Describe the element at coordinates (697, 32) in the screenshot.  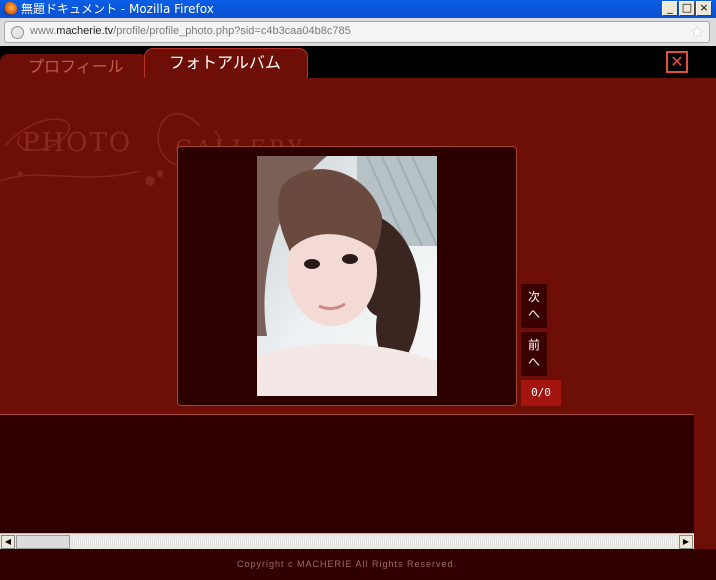
I see `bookmark-star-icon: ★` at that location.